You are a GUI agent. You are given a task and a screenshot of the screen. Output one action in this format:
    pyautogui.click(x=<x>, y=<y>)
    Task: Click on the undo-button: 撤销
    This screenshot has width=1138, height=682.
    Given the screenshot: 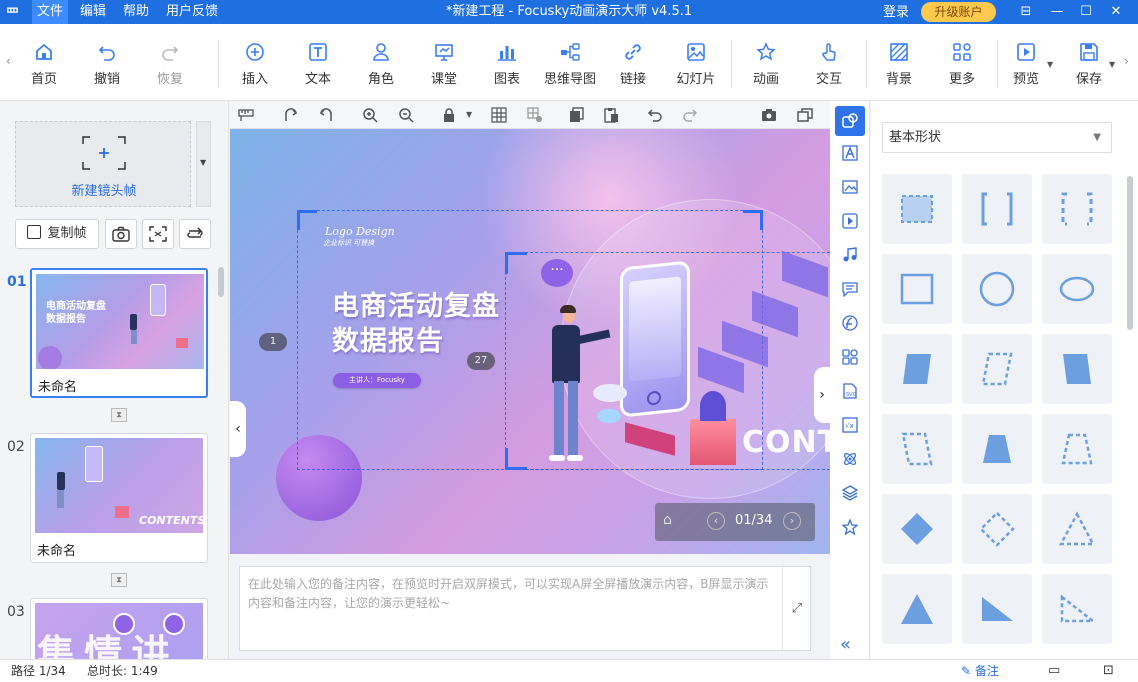 What is the action you would take?
    pyautogui.click(x=107, y=66)
    